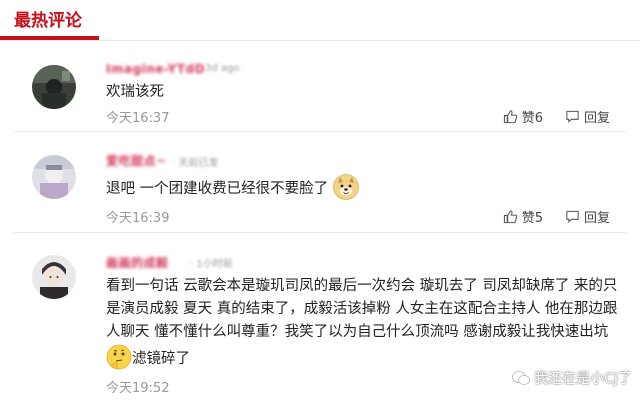 The width and height of the screenshot is (640, 409). I want to click on watermark-text: 我还在是小CJ了, so click(583, 379).